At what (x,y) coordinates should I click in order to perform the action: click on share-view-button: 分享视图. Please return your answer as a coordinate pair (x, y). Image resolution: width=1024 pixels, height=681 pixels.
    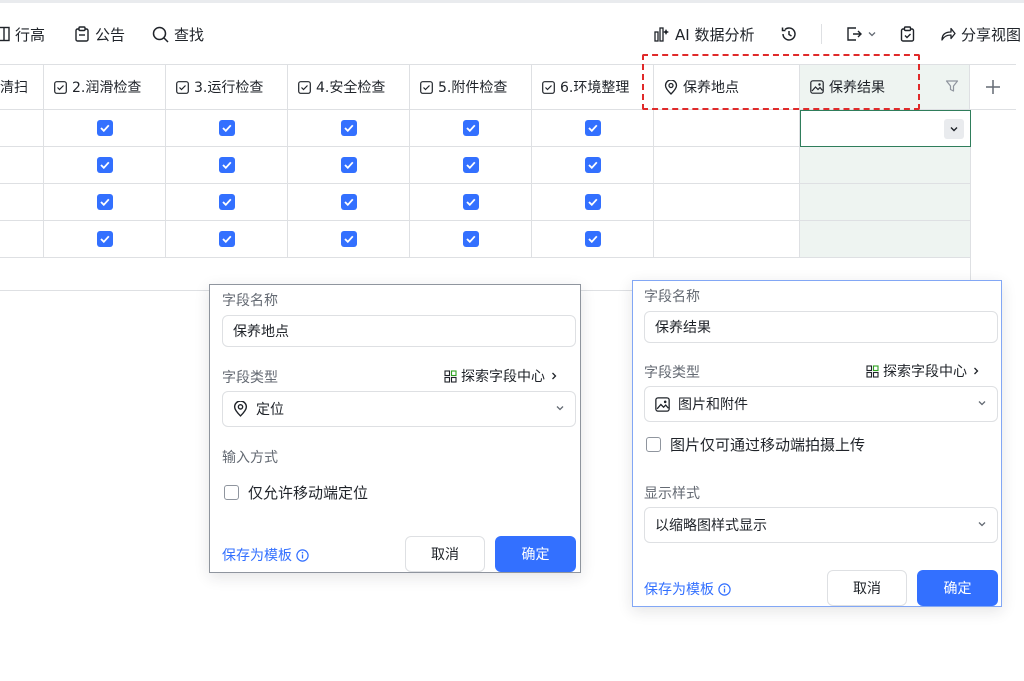
    Looking at the image, I should click on (980, 34).